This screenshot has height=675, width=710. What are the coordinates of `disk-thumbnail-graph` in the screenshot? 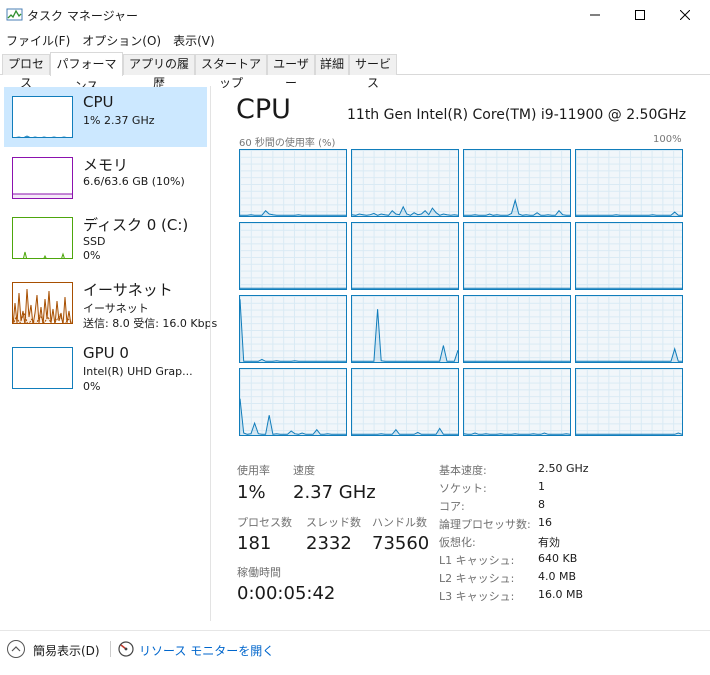 It's located at (42, 238).